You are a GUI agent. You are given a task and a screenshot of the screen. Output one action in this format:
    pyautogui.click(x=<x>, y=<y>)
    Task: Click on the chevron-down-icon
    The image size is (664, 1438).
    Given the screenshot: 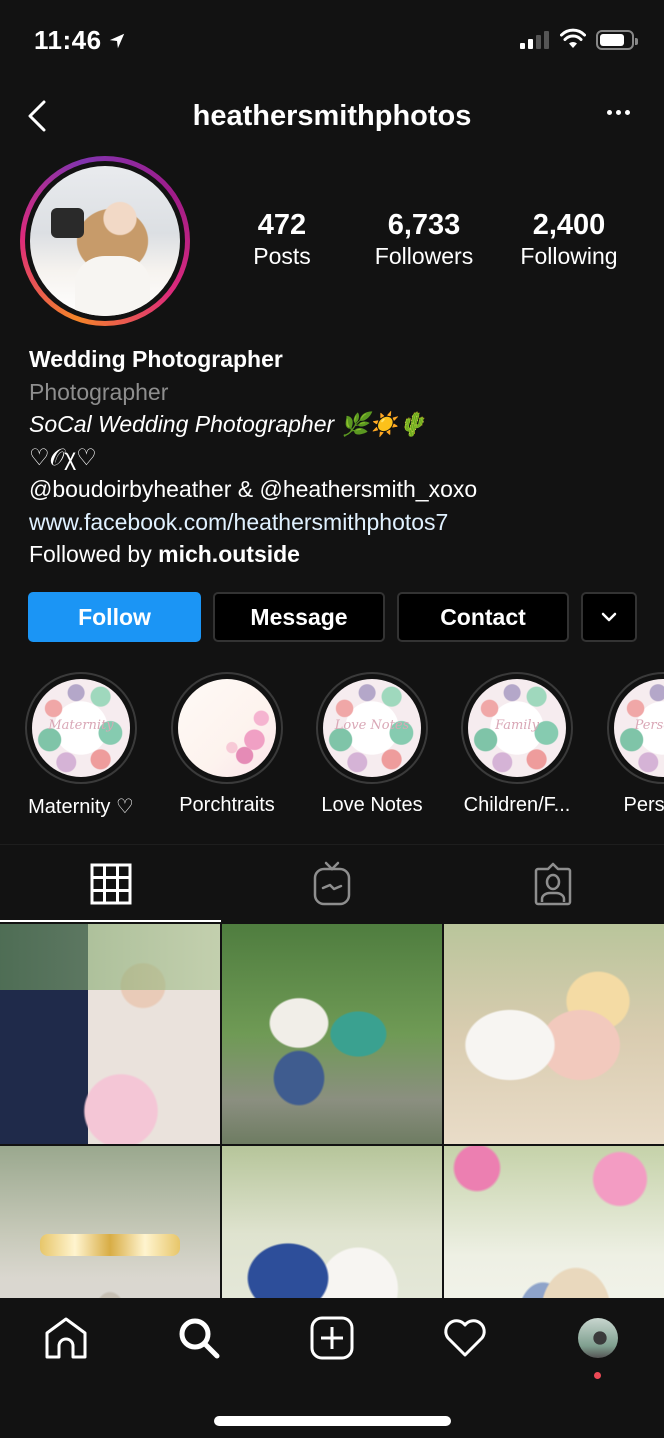 What is the action you would take?
    pyautogui.click(x=609, y=617)
    